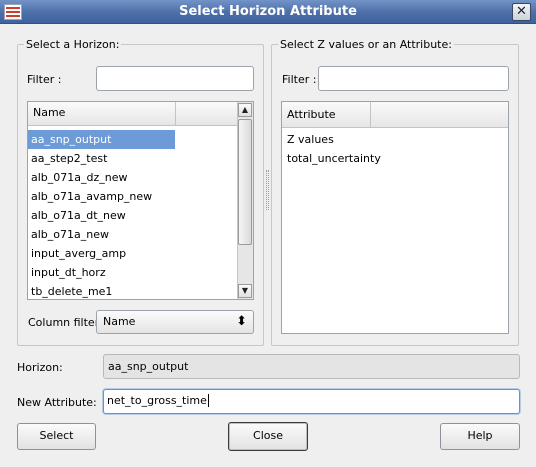 This screenshot has width=536, height=467. What do you see at coordinates (56, 436) in the screenshot?
I see `select-button: Select` at bounding box center [56, 436].